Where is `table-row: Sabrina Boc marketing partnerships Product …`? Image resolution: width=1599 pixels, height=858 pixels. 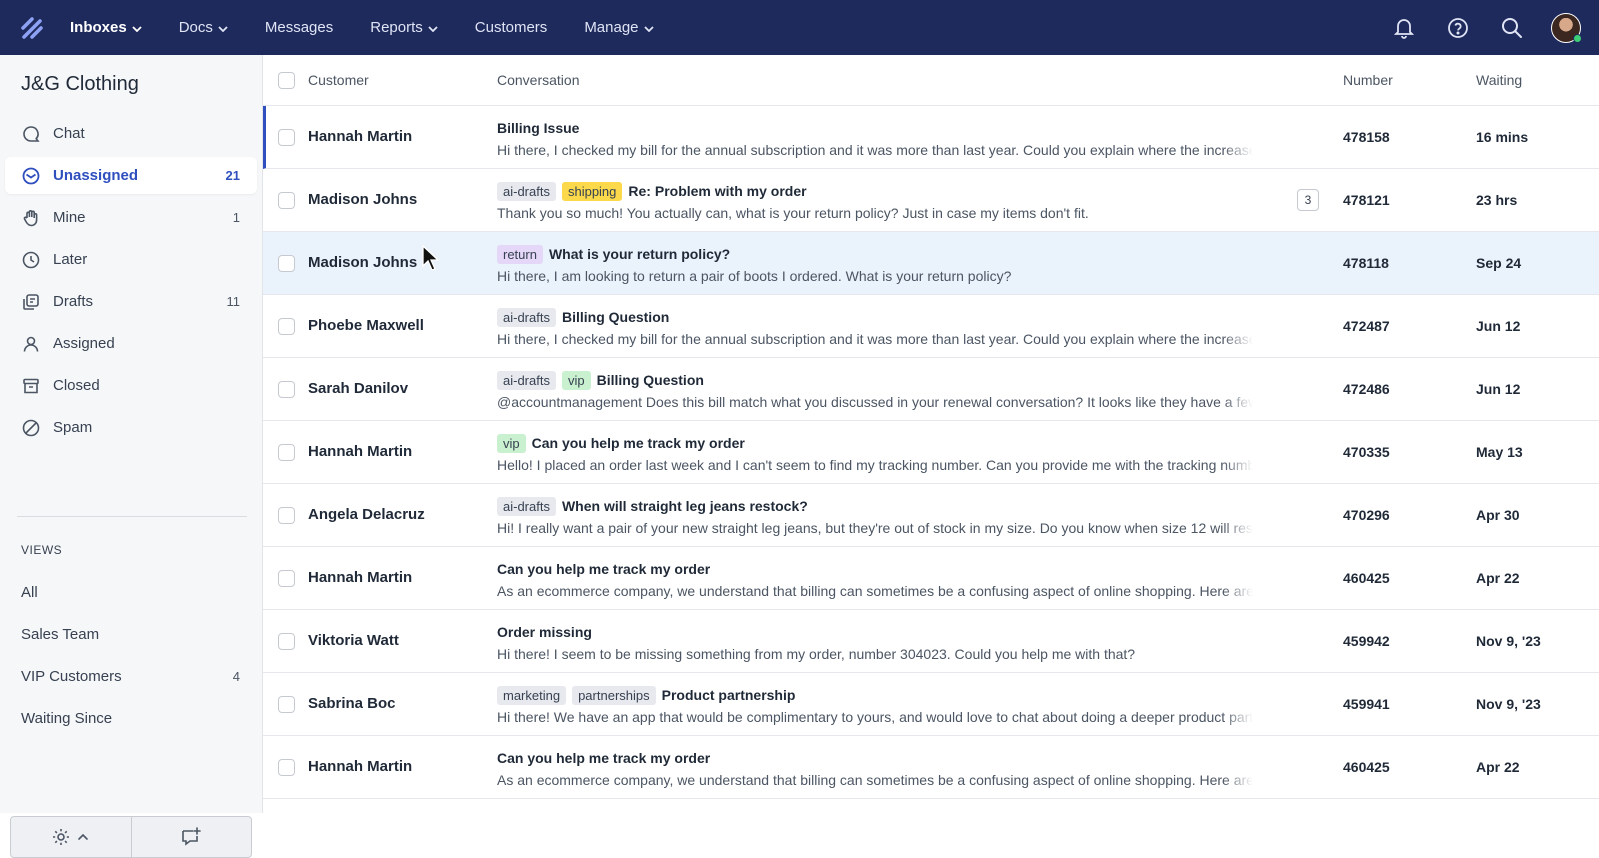 table-row: Sabrina Boc marketing partnerships Product … is located at coordinates (931, 704).